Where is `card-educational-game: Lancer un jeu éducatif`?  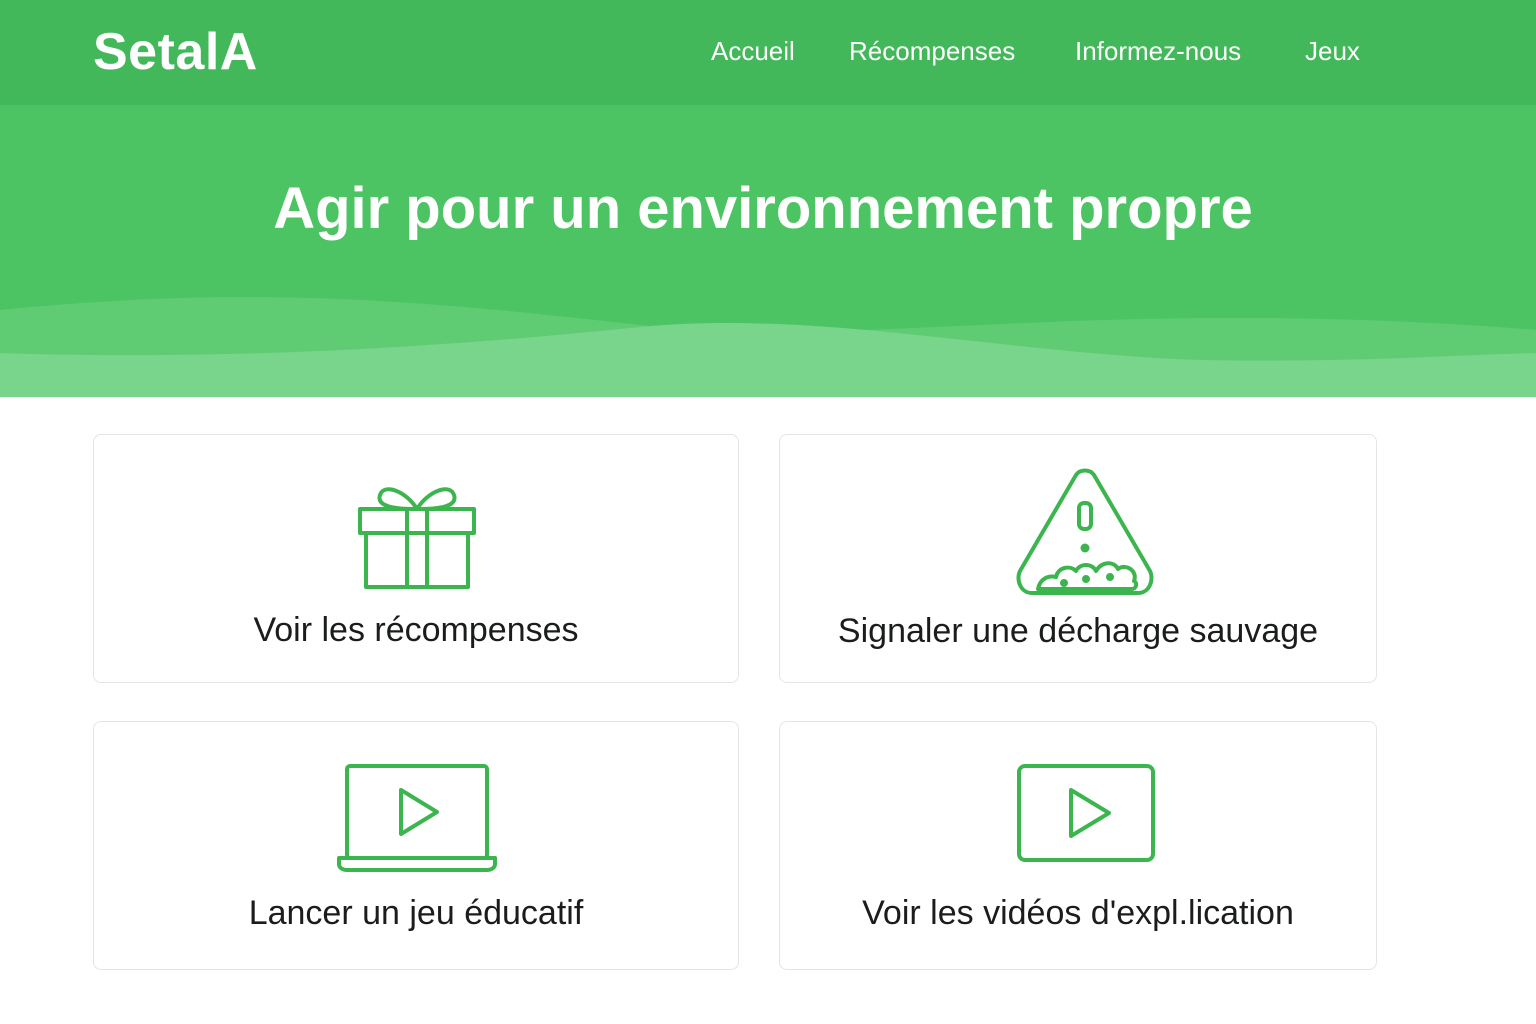
card-educational-game: Lancer un jeu éducatif is located at coordinates (416, 845).